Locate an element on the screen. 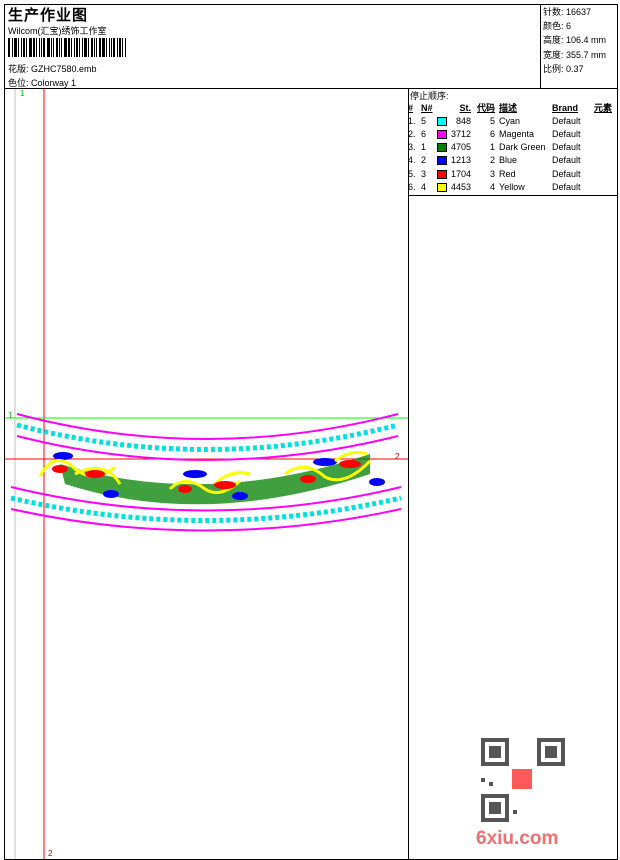 This screenshot has width=620, height=860. col-desc: 描述 is located at coordinates (508, 108).